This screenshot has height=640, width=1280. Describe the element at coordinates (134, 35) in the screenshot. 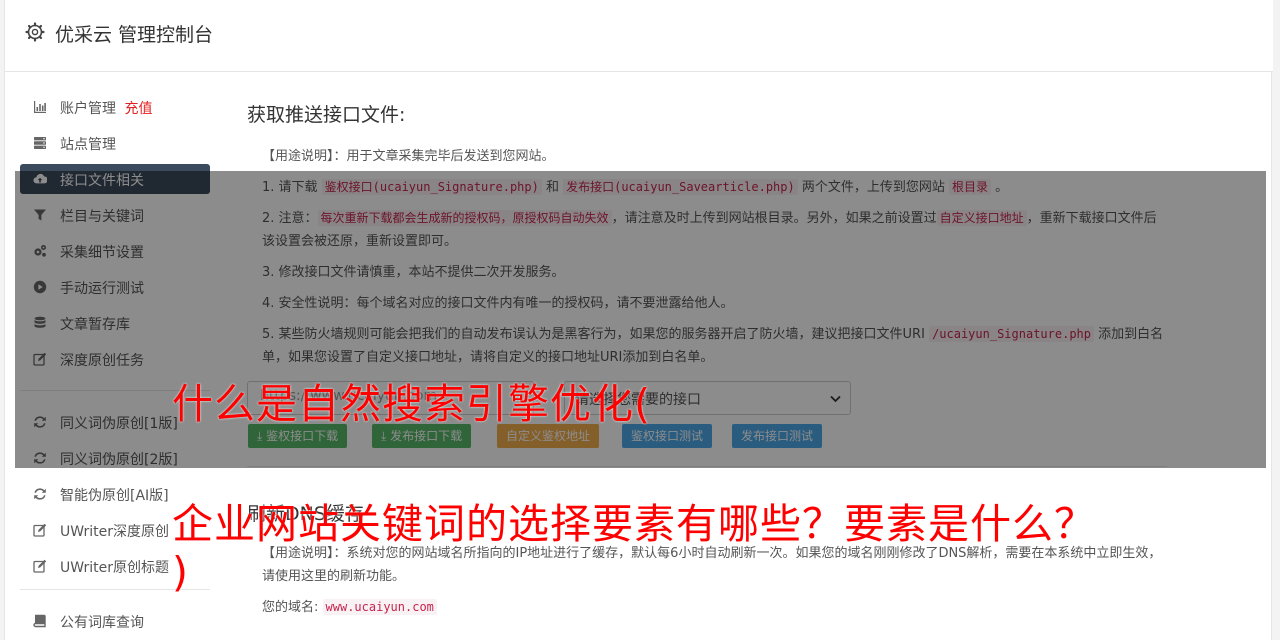

I see `app-title: 优采云 管理控制台` at that location.